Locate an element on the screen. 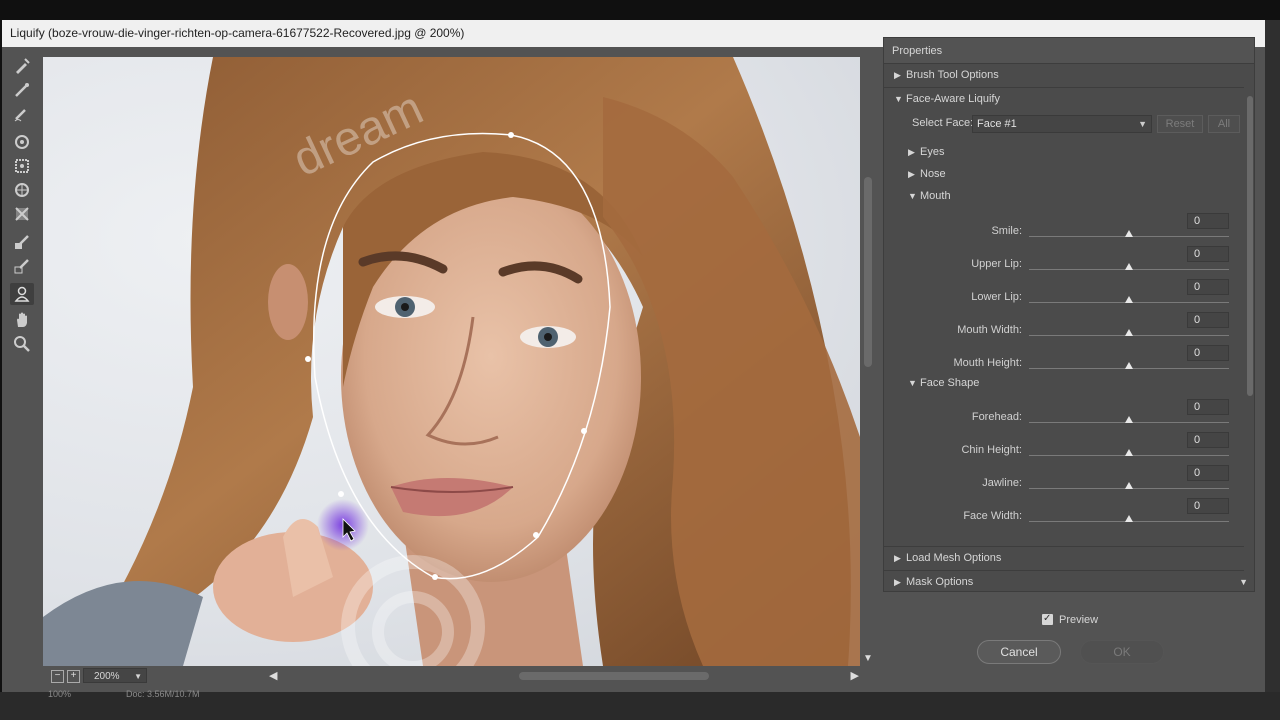  mouth-width-label: Mouth Width: is located at coordinates (989, 330).